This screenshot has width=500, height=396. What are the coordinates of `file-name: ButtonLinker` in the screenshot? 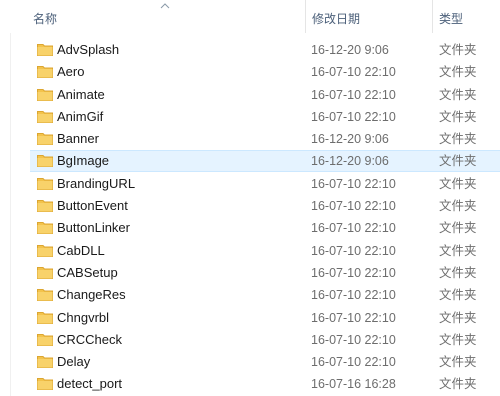 It's located at (93, 228).